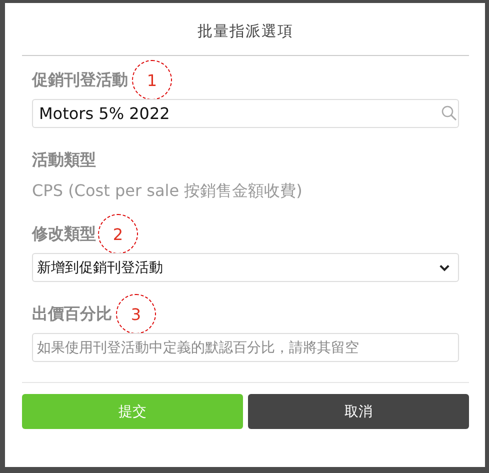 The image size is (489, 473). What do you see at coordinates (72, 314) in the screenshot?
I see `field-label: 出價百分比` at bounding box center [72, 314].